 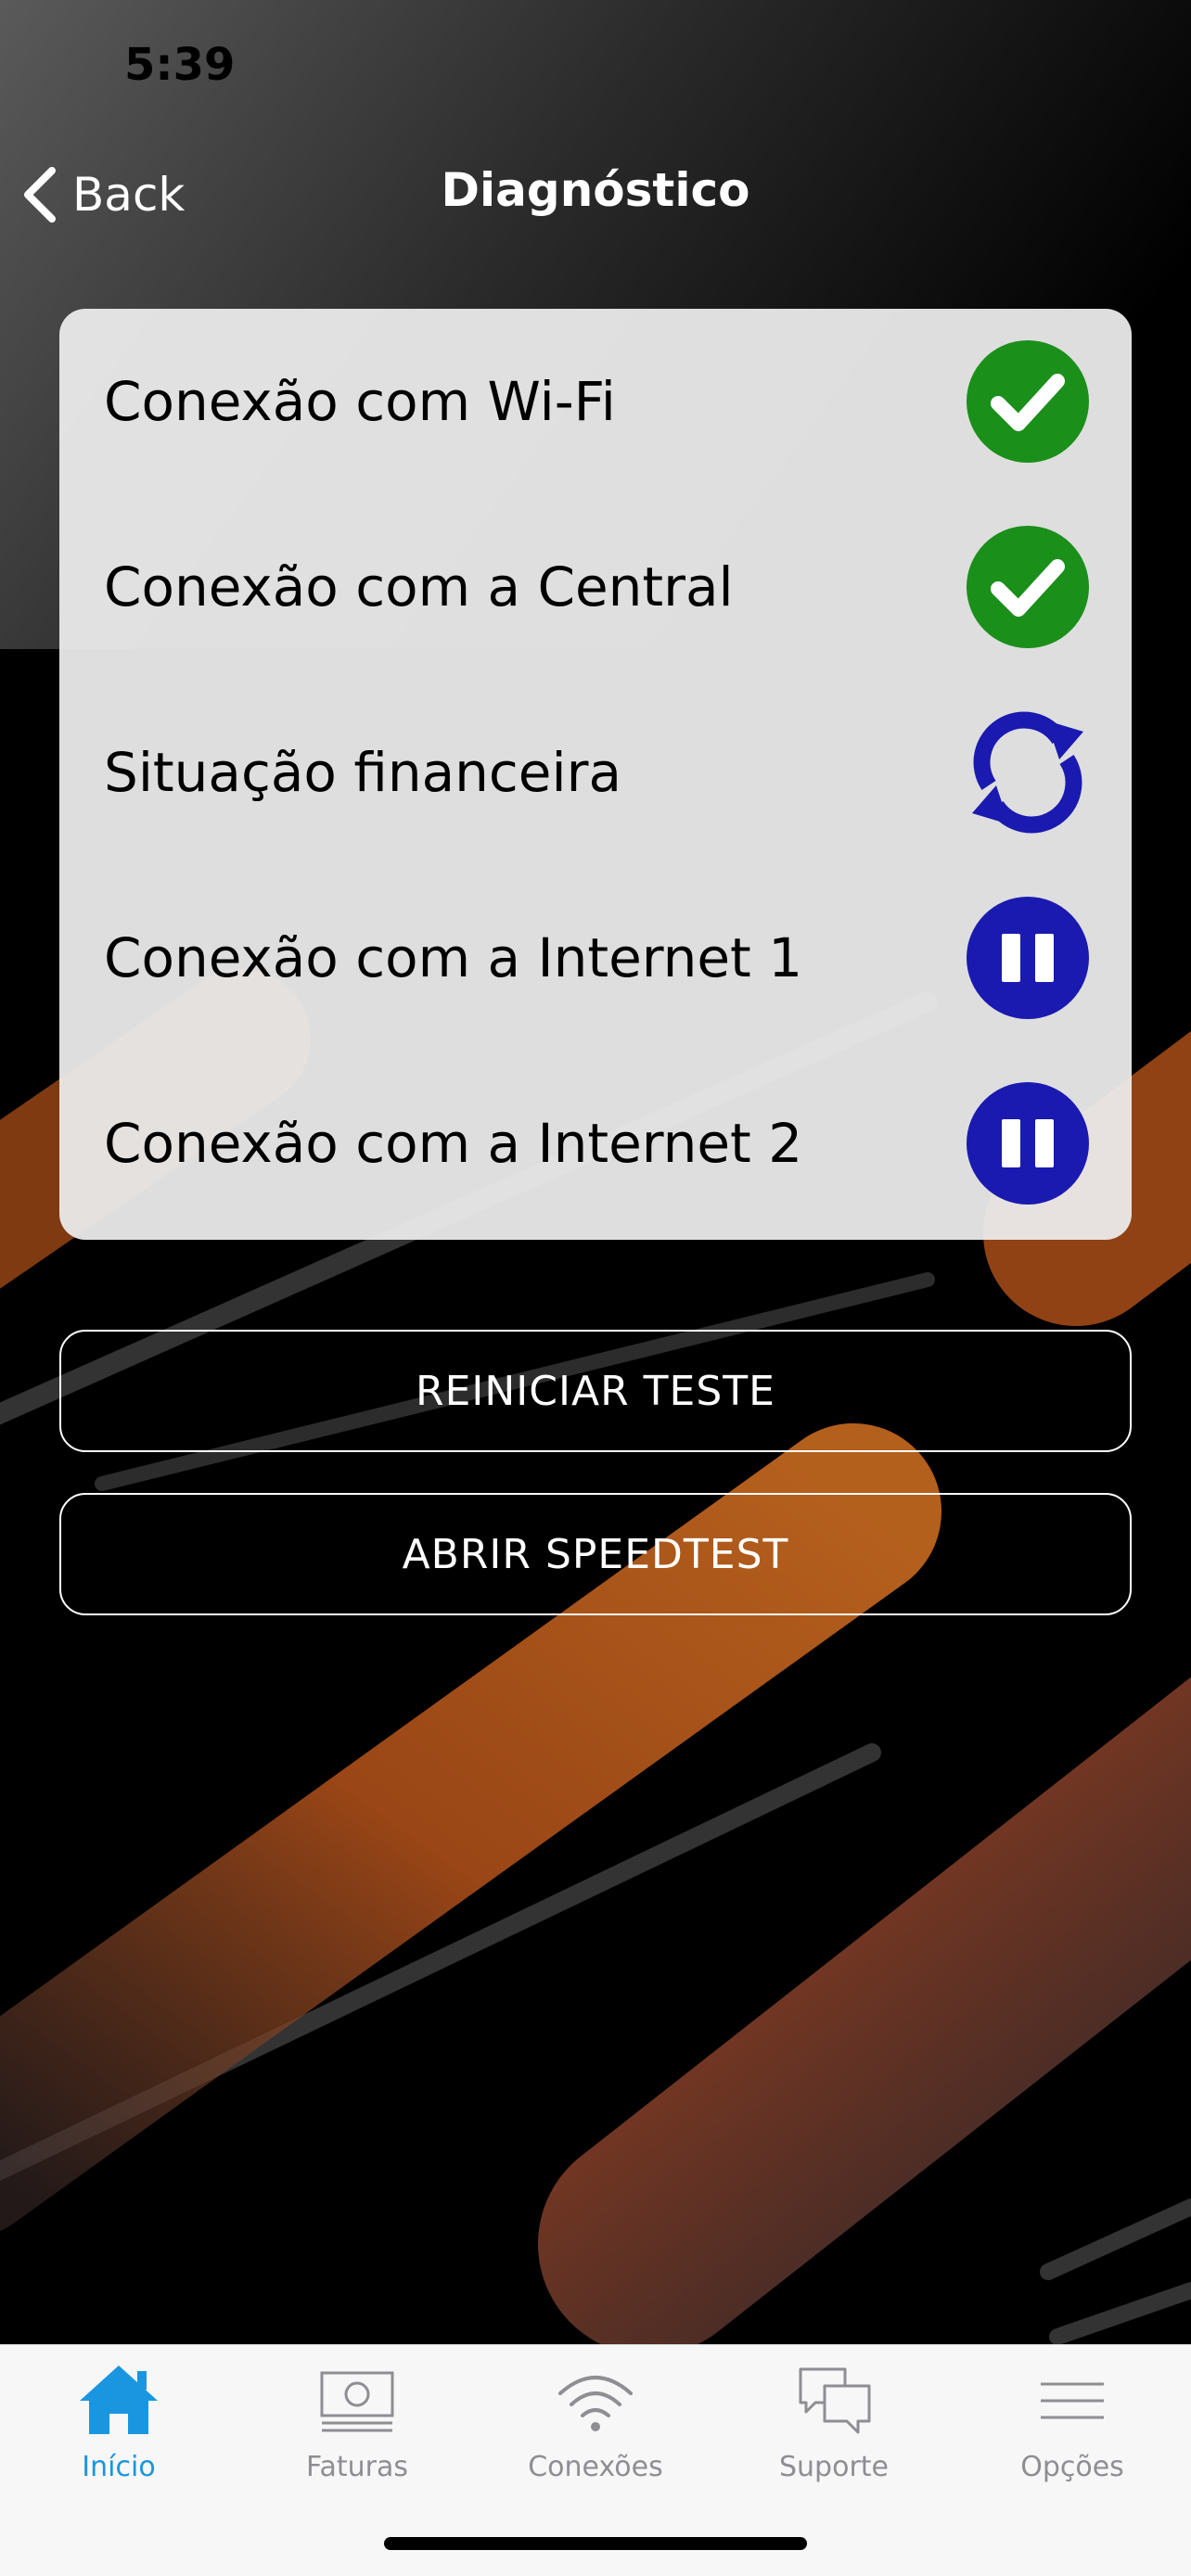 What do you see at coordinates (595, 2543) in the screenshot?
I see `home-indicator` at bounding box center [595, 2543].